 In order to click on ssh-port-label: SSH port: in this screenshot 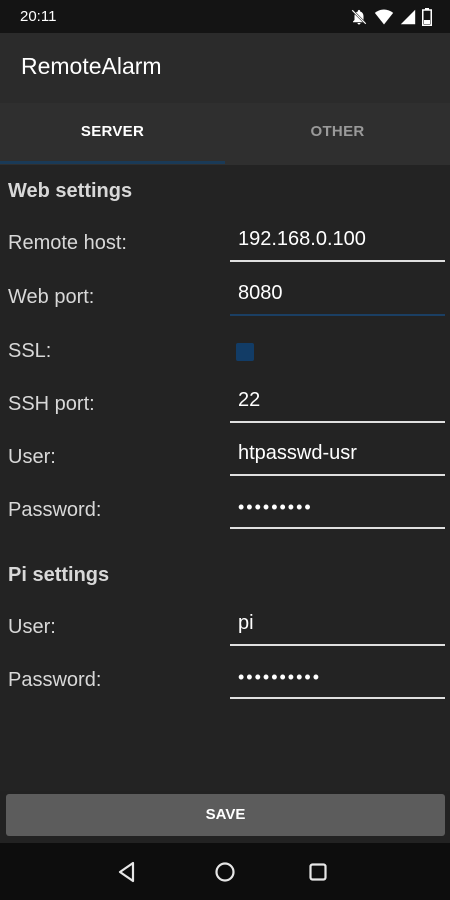, I will do `click(51, 404)`.